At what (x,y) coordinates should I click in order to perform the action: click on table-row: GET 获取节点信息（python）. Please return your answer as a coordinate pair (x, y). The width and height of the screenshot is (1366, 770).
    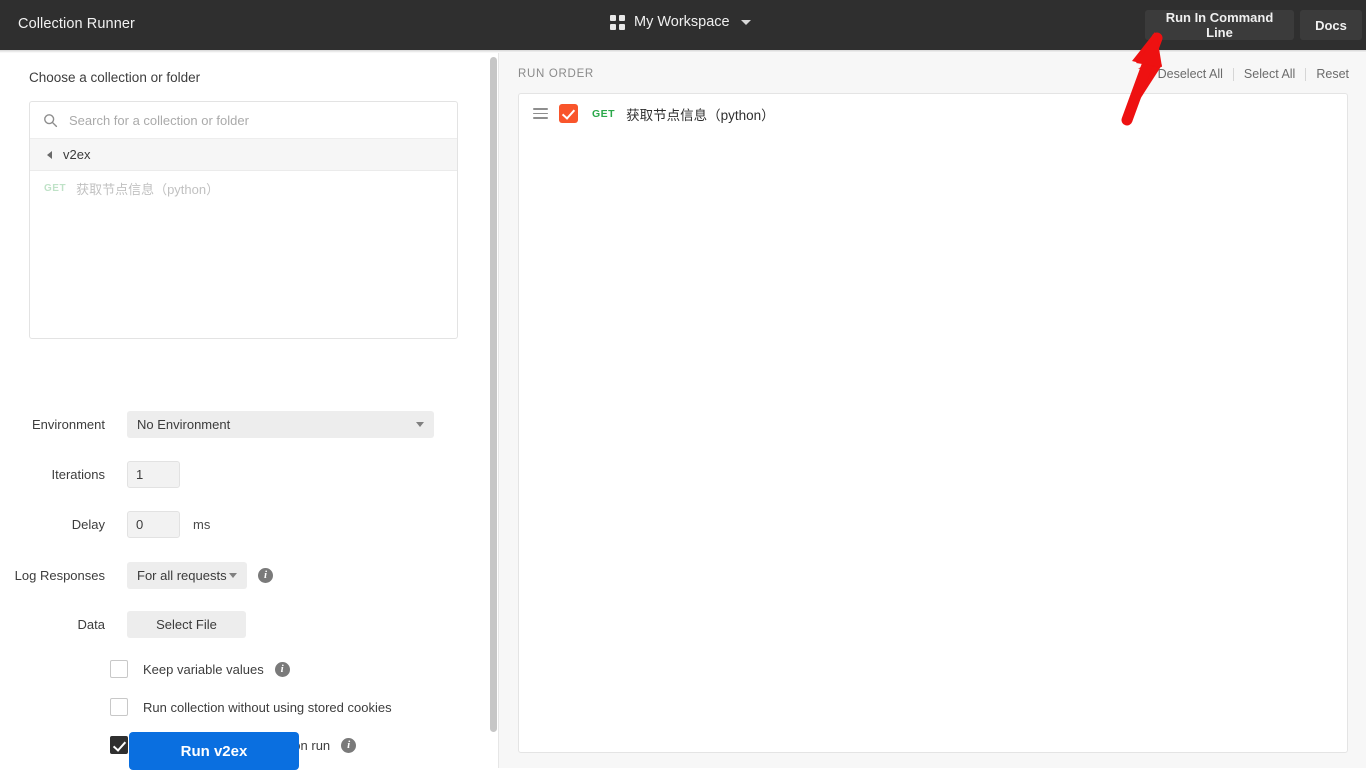
    Looking at the image, I should click on (933, 113).